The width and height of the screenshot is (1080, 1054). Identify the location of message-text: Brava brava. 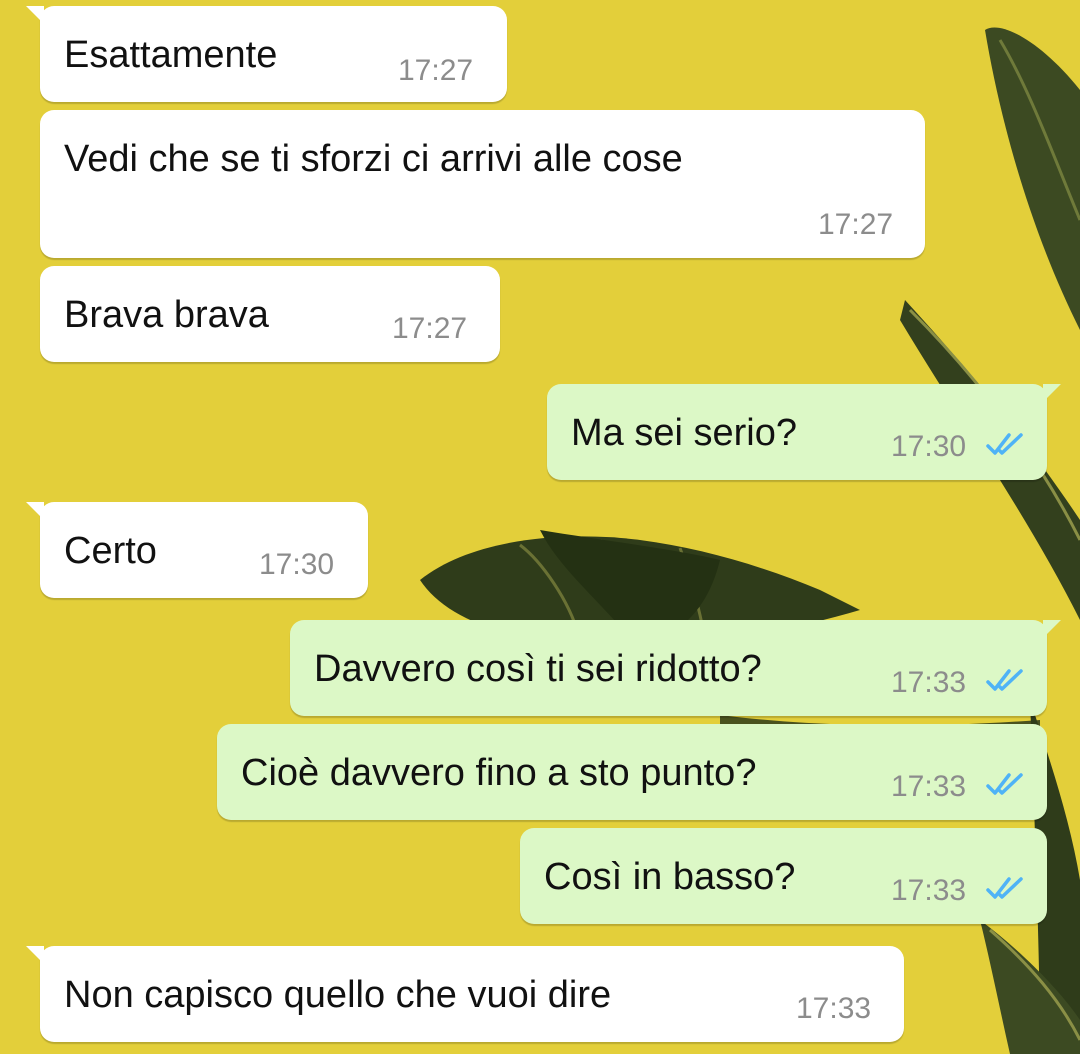
(166, 315).